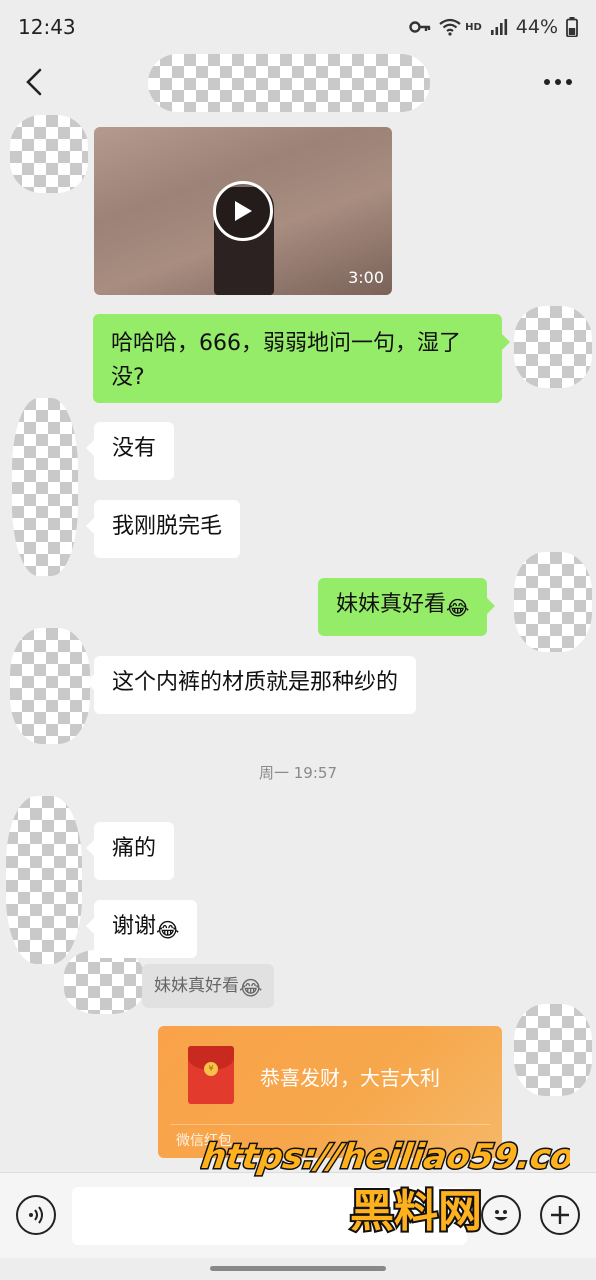 This screenshot has height=1280, width=596. What do you see at coordinates (134, 448) in the screenshot?
I see `message-text: 没有` at bounding box center [134, 448].